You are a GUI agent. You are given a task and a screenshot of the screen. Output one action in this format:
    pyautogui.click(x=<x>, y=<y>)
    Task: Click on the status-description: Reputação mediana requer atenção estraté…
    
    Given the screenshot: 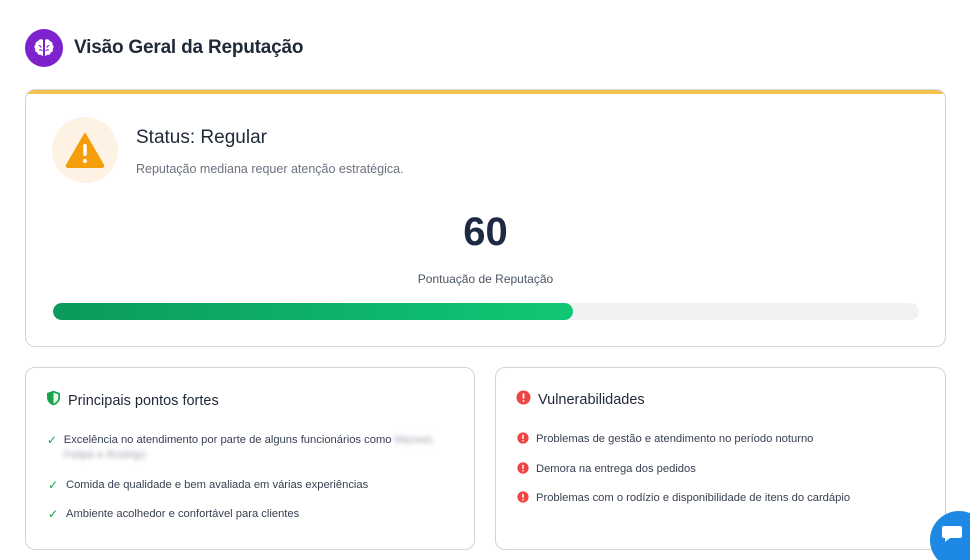 What is the action you would take?
    pyautogui.click(x=270, y=169)
    